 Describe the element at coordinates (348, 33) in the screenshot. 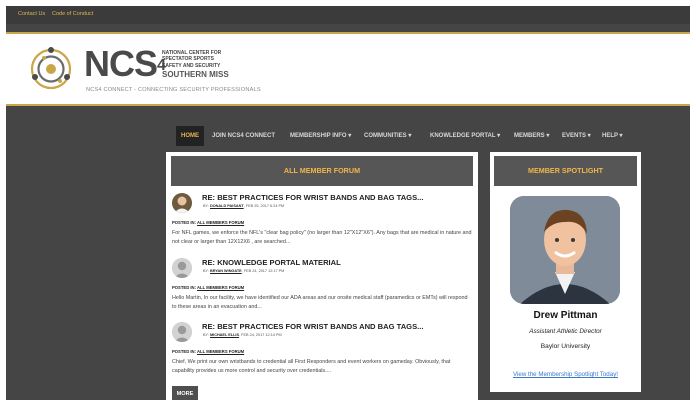

I see `banner-top-rule` at that location.